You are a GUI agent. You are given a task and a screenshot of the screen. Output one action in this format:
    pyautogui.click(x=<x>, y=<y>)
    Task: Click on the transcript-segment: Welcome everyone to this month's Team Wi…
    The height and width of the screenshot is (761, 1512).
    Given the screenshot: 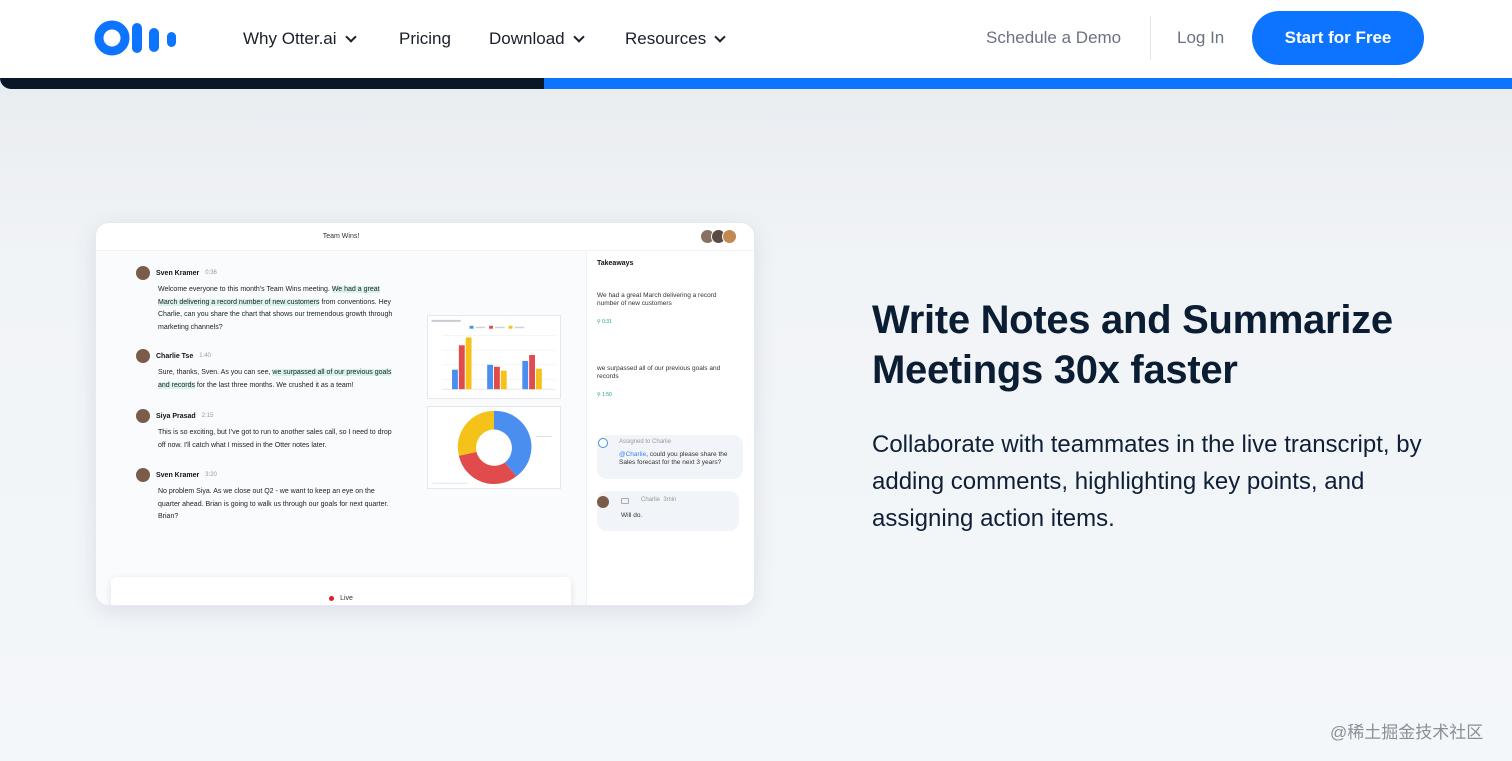 What is the action you would take?
    pyautogui.click(x=245, y=289)
    